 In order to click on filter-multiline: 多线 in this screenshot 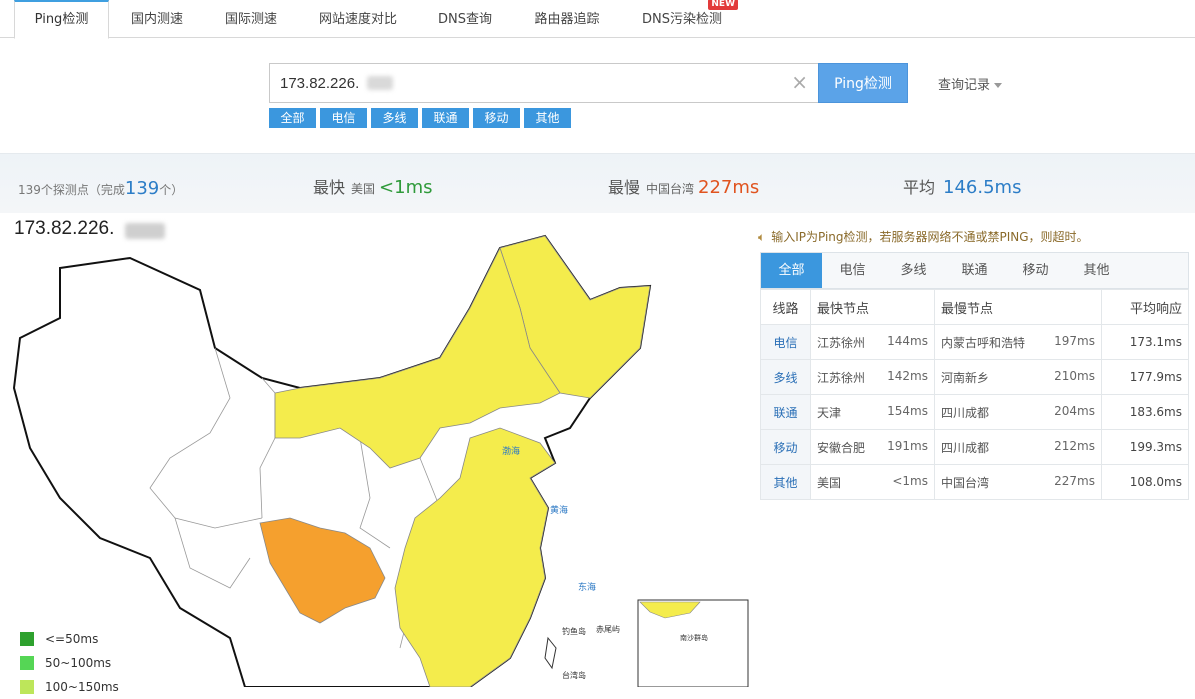, I will do `click(394, 118)`.